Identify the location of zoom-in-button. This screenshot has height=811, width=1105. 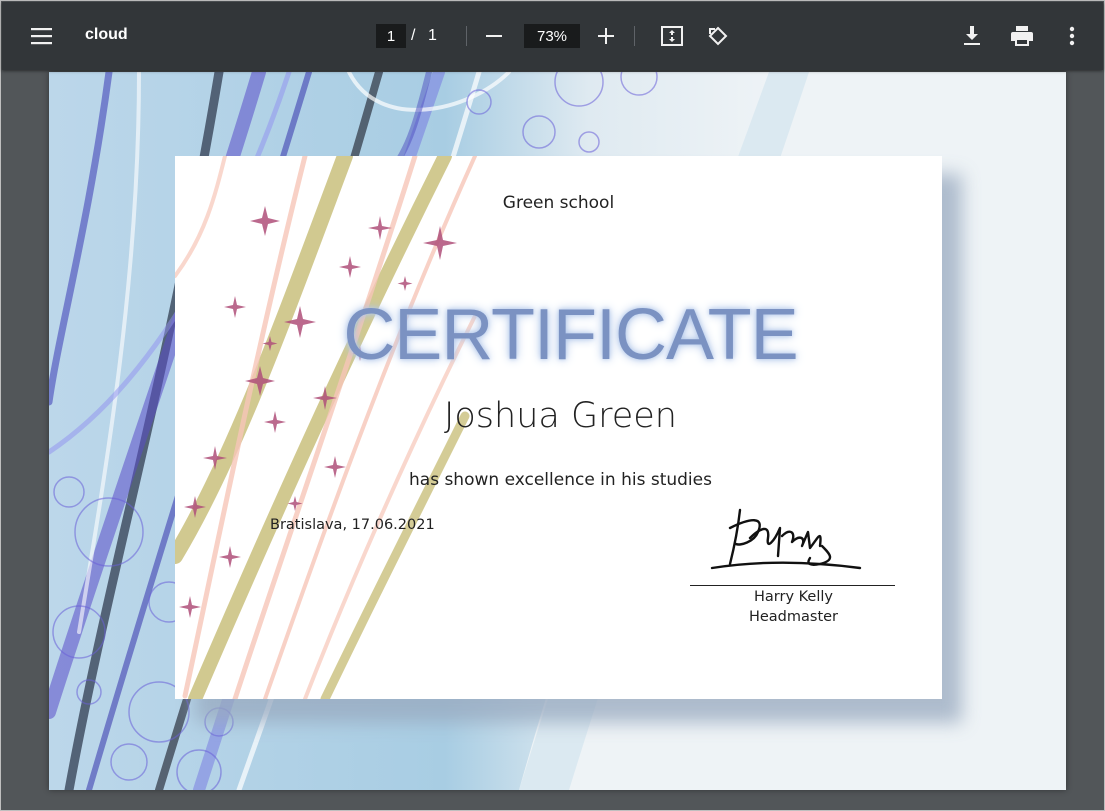
(606, 36).